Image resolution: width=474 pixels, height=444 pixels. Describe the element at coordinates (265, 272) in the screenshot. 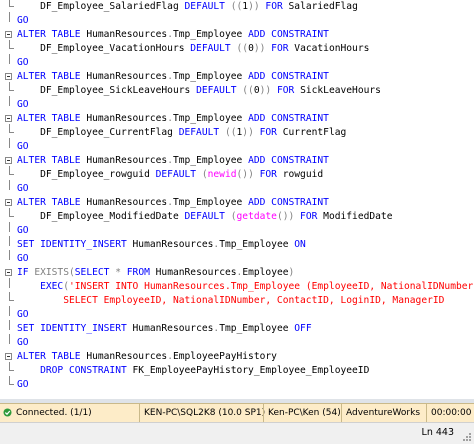

I see `code-token: Employee` at that location.